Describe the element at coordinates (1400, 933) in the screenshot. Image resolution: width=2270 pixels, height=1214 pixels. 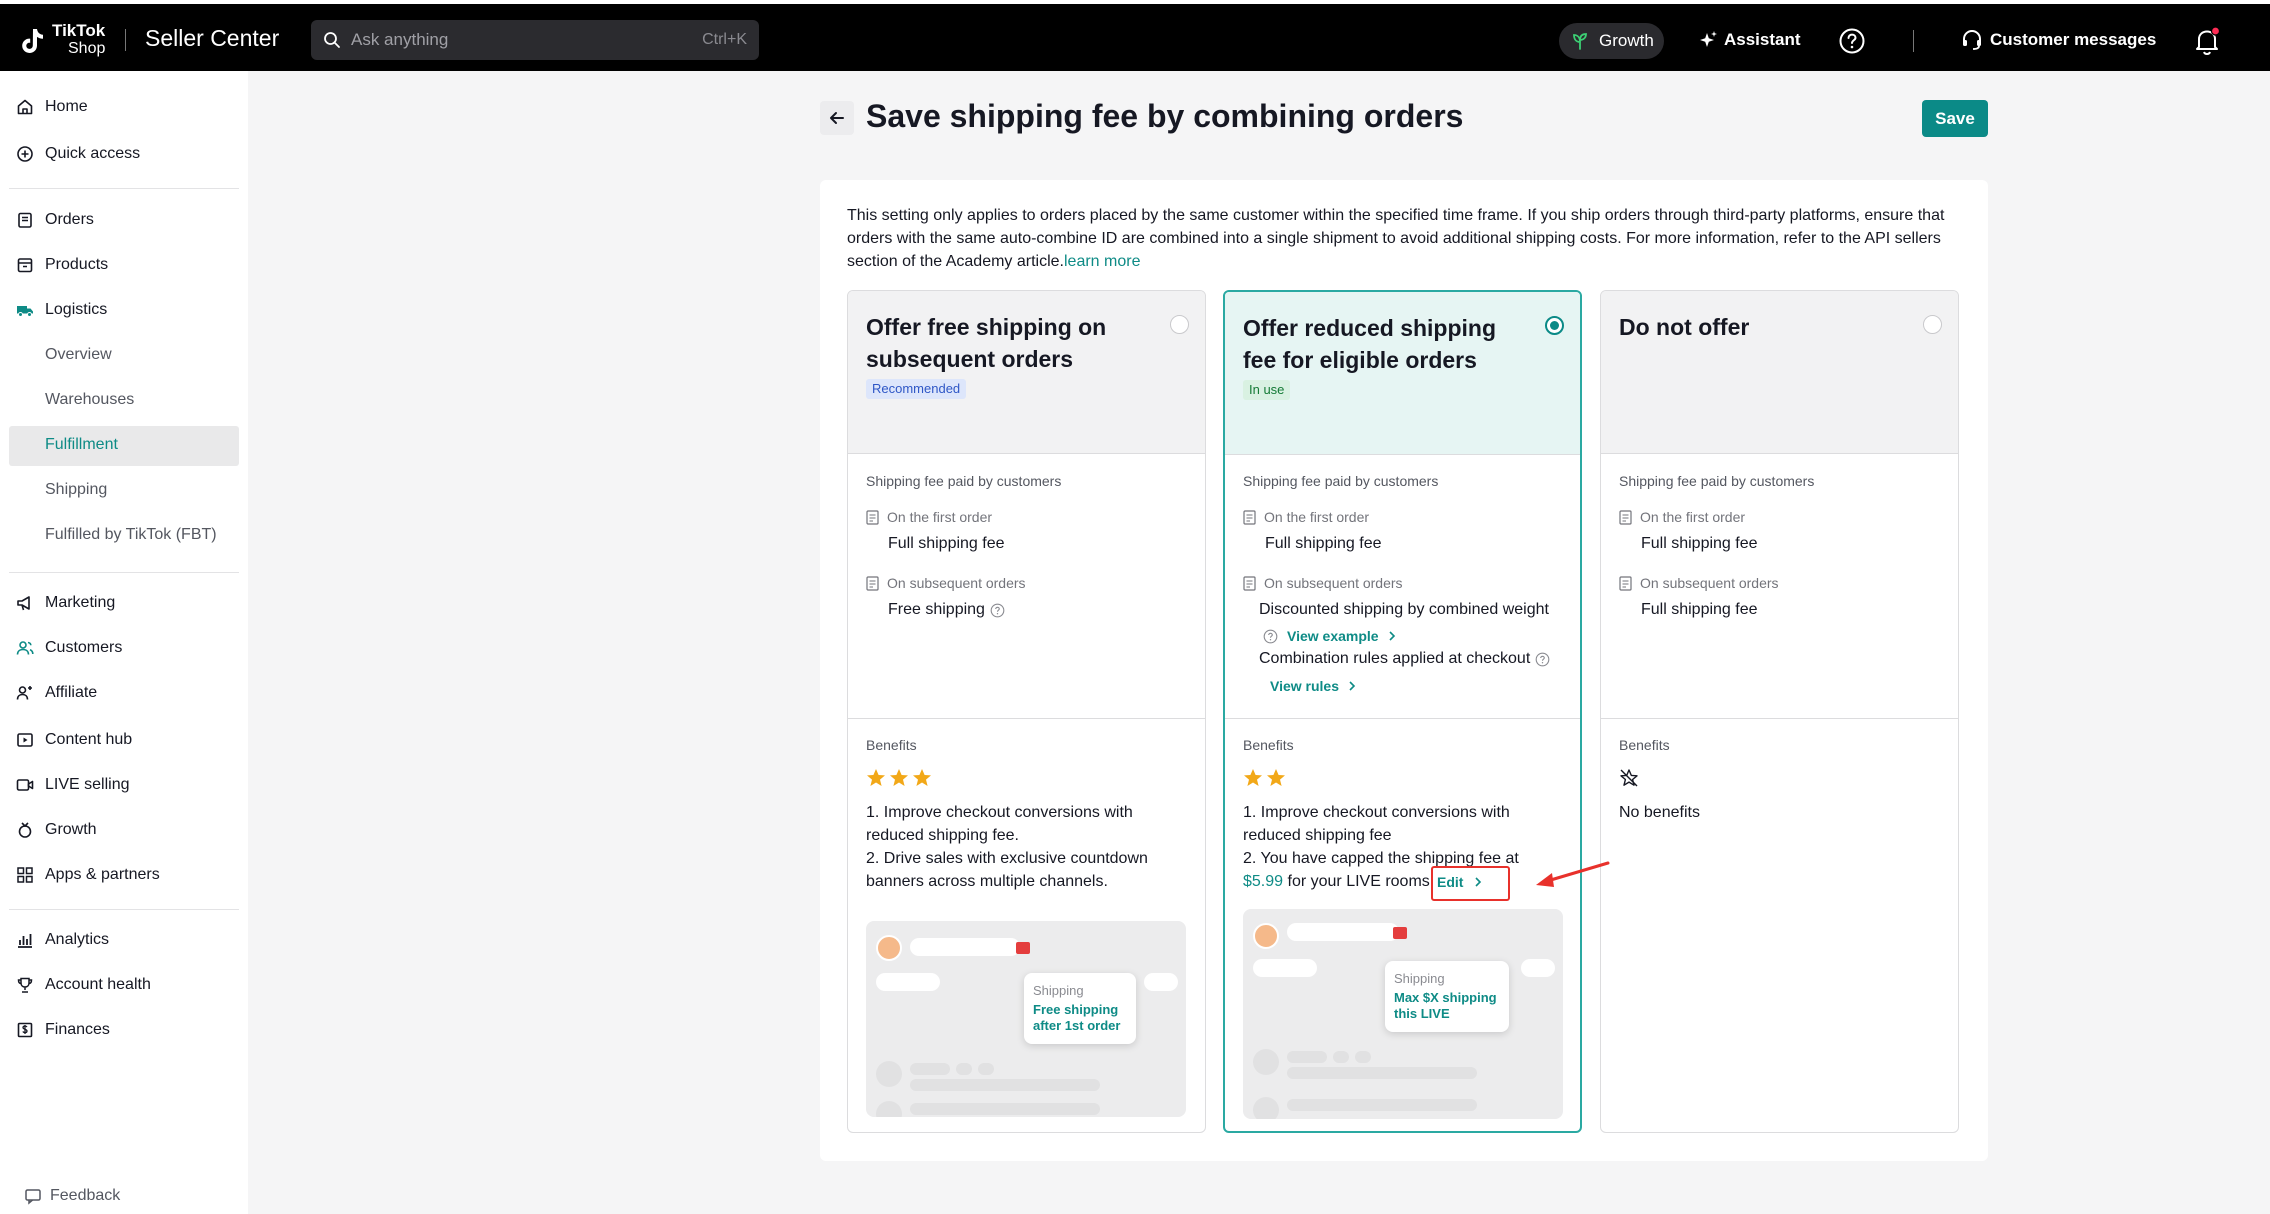
I see `live-badge-icon` at that location.